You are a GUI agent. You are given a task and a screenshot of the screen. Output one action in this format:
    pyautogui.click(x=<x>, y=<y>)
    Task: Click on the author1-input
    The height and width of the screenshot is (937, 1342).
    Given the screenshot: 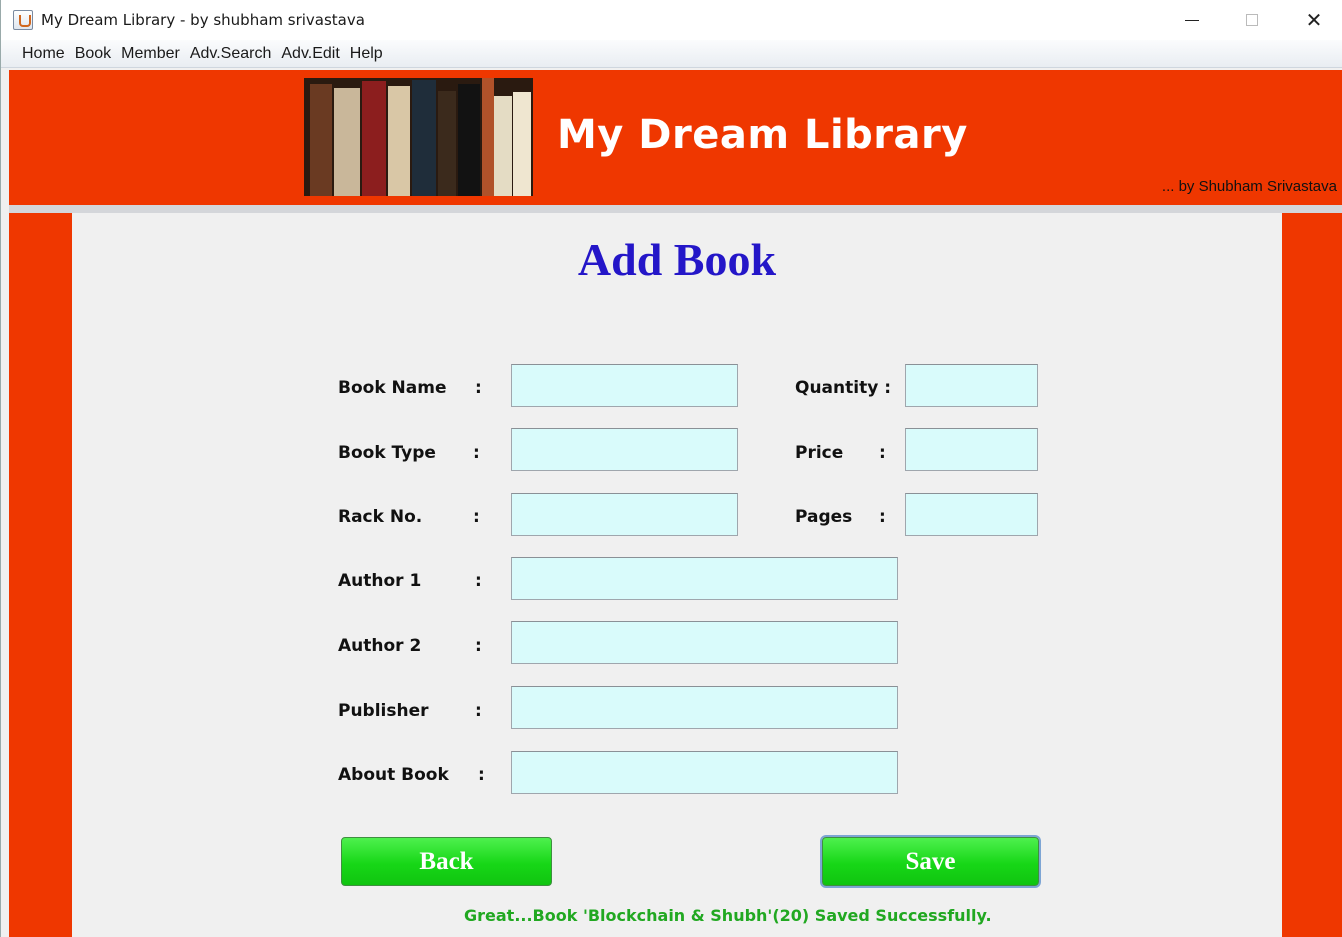 What is the action you would take?
    pyautogui.click(x=704, y=578)
    